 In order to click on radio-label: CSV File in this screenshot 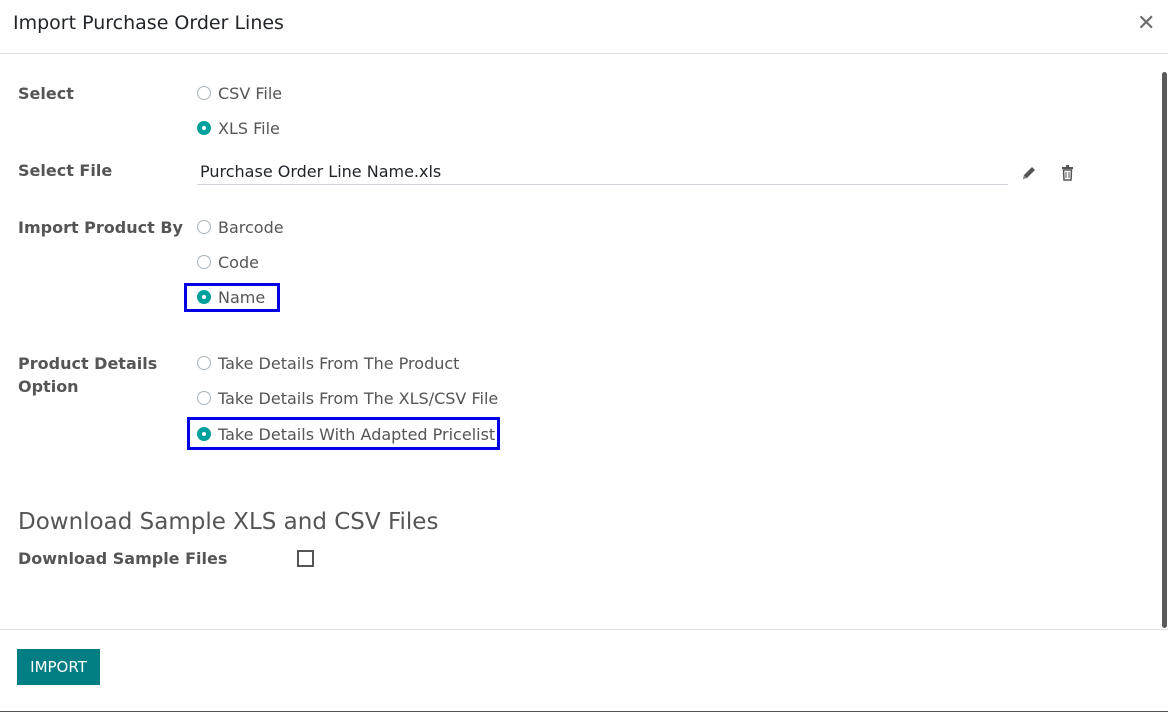, I will do `click(250, 93)`.